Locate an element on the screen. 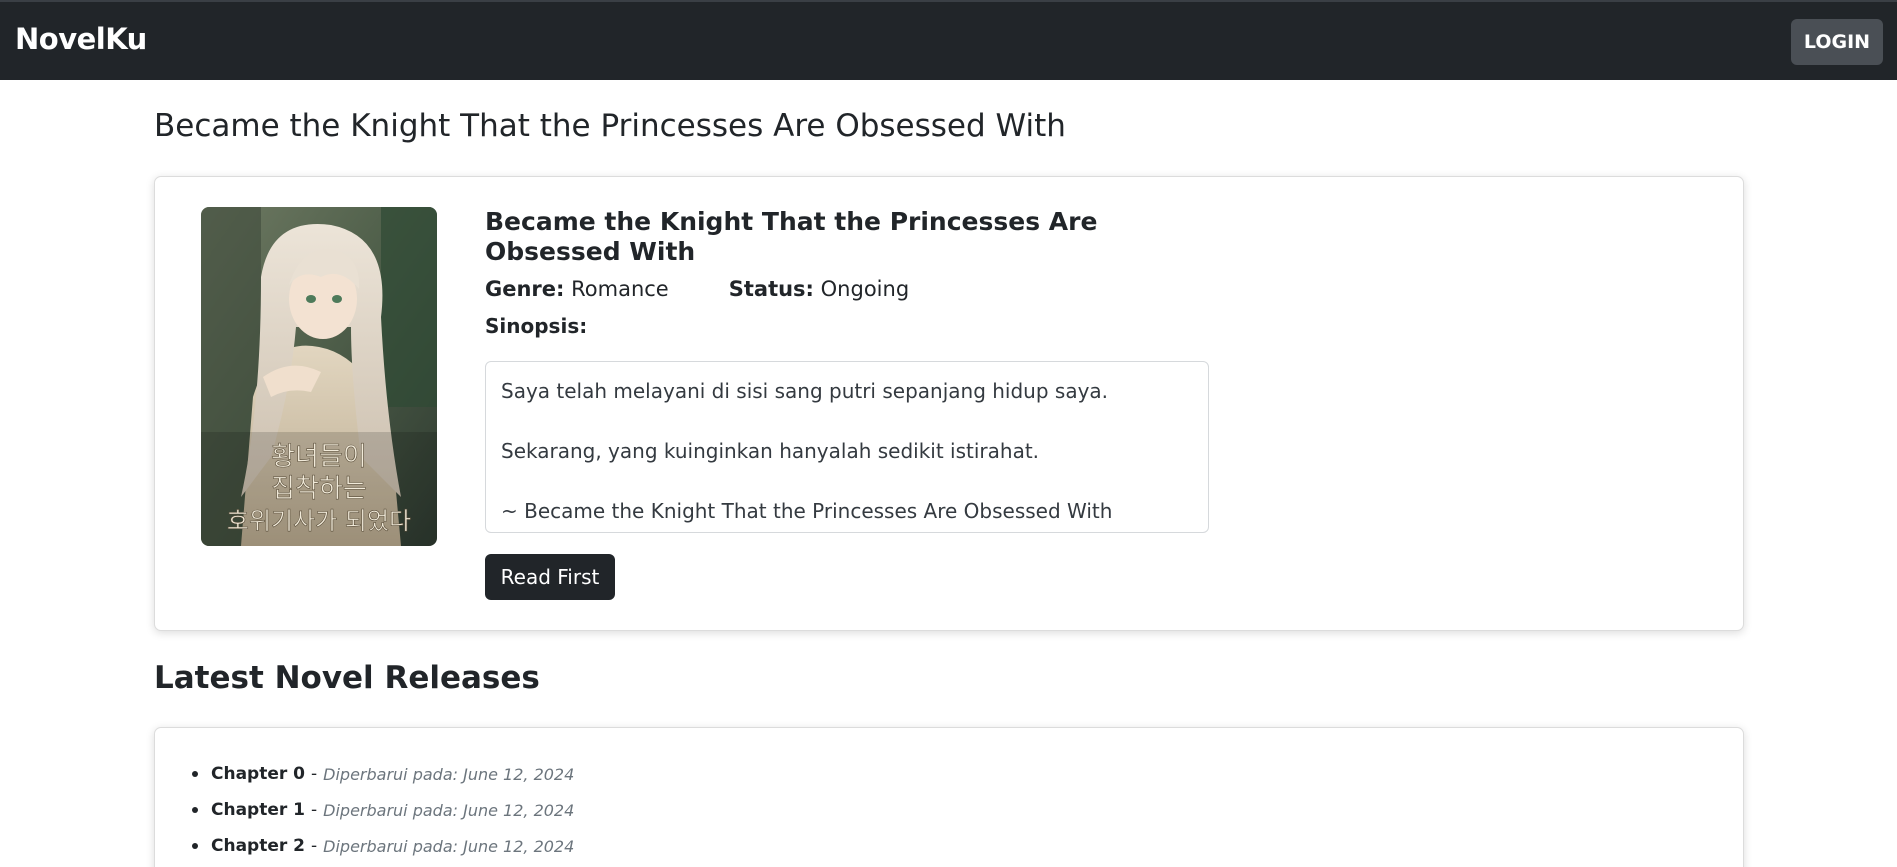 This screenshot has width=1897, height=867. genre-info: Genre: Romance is located at coordinates (577, 289).